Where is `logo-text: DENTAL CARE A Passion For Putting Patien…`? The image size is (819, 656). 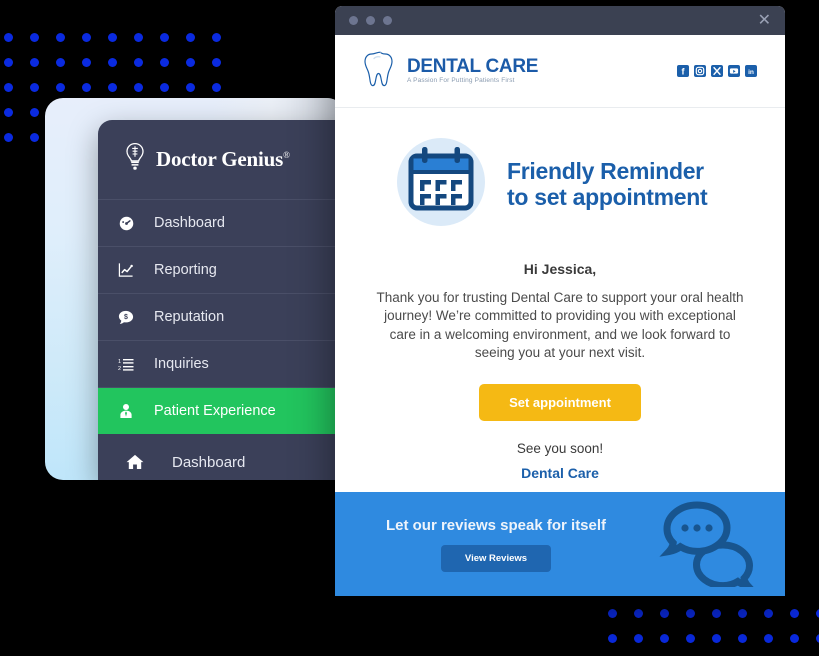
logo-text: DENTAL CARE A Passion For Putting Patien… is located at coordinates (472, 71).